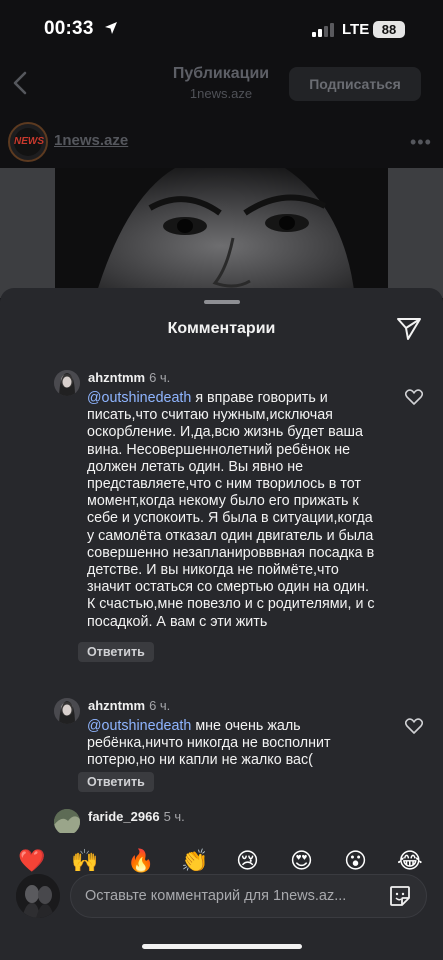  I want to click on author-avatar-logo: NEWS, so click(29, 142).